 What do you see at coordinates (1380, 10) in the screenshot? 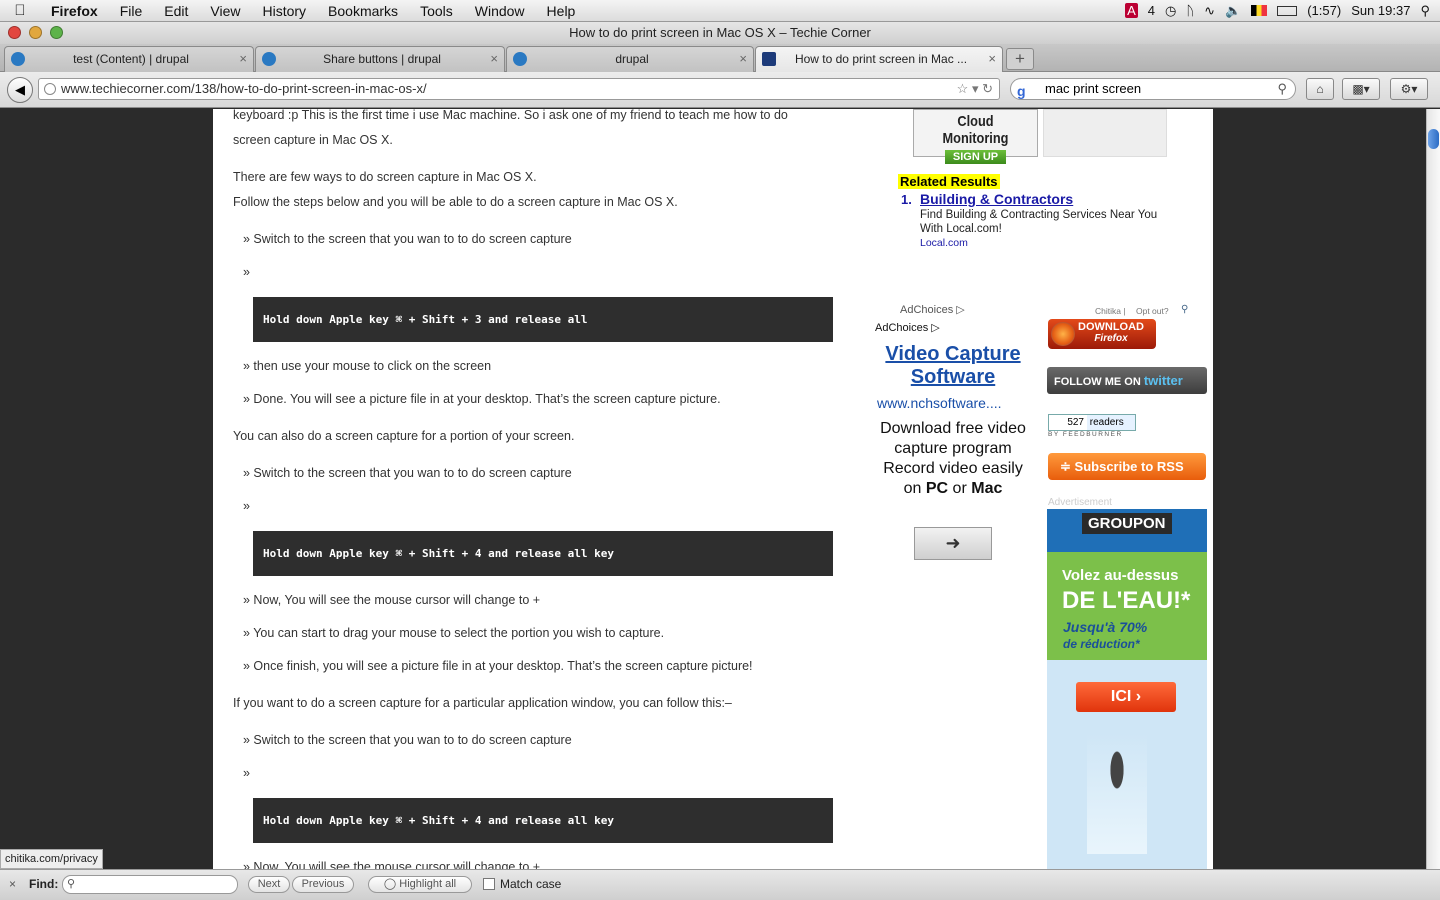
I see `clock: Sun 19:37` at bounding box center [1380, 10].